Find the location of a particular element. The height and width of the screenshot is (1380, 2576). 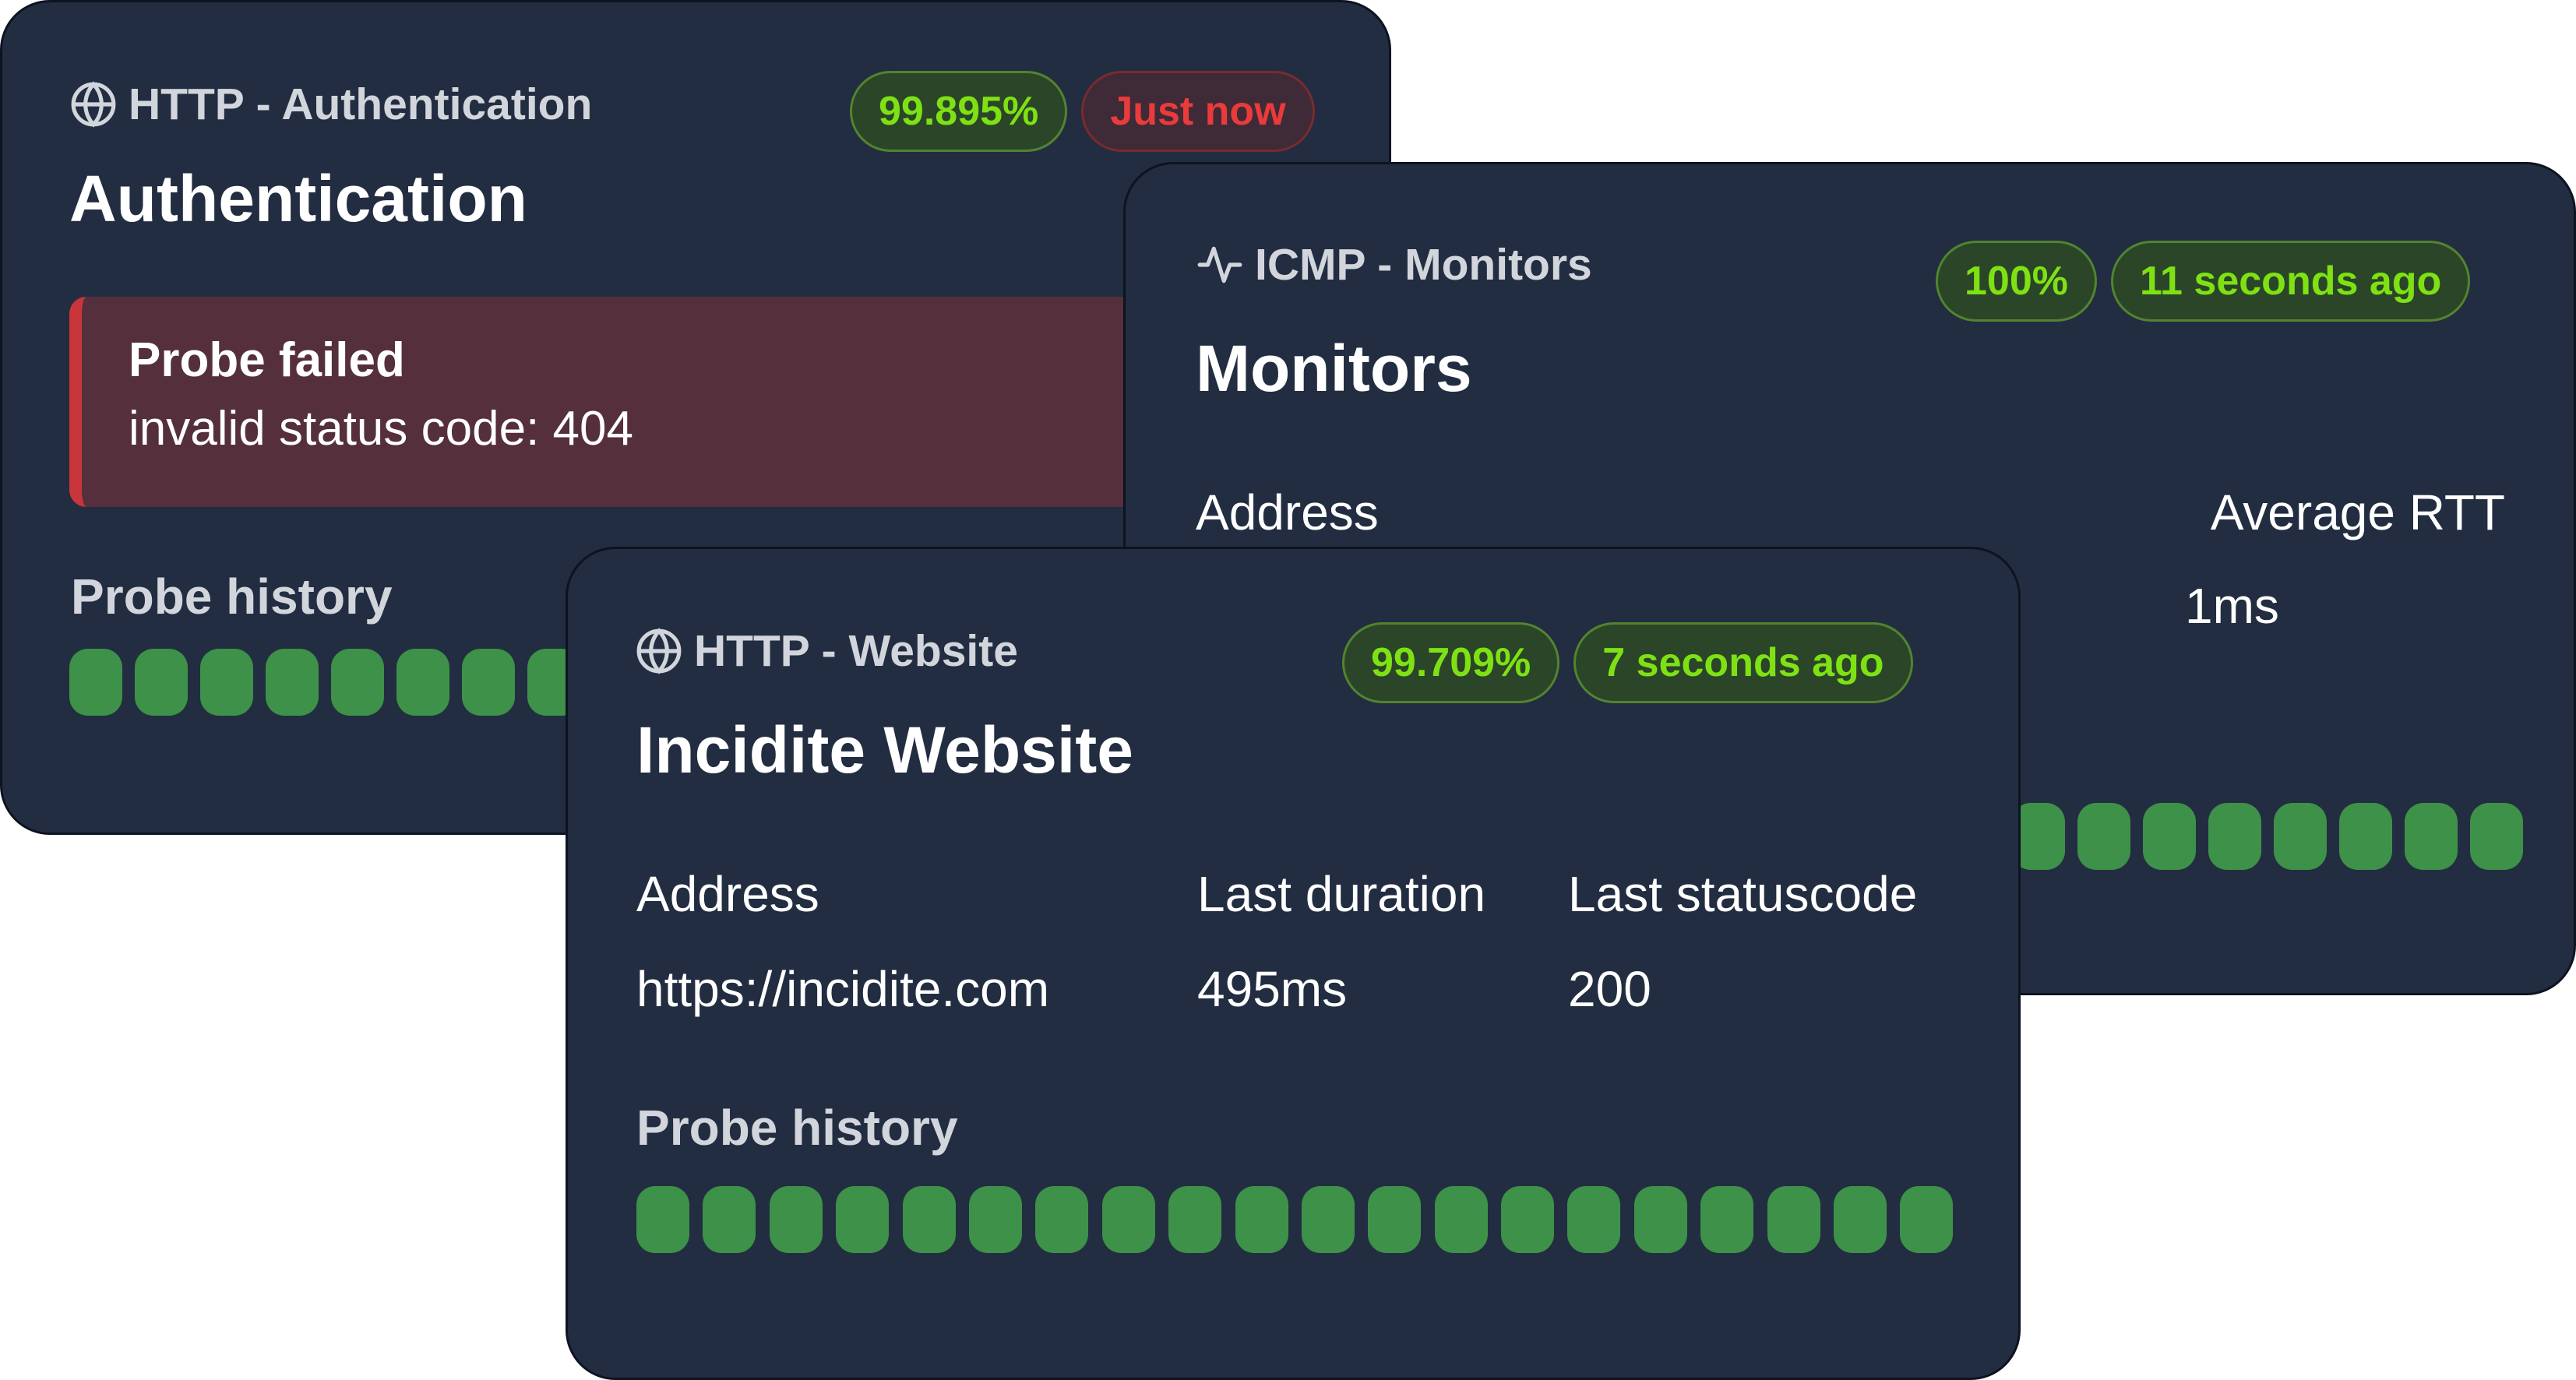

average-rtt-label: Average RTT is located at coordinates (2357, 512).